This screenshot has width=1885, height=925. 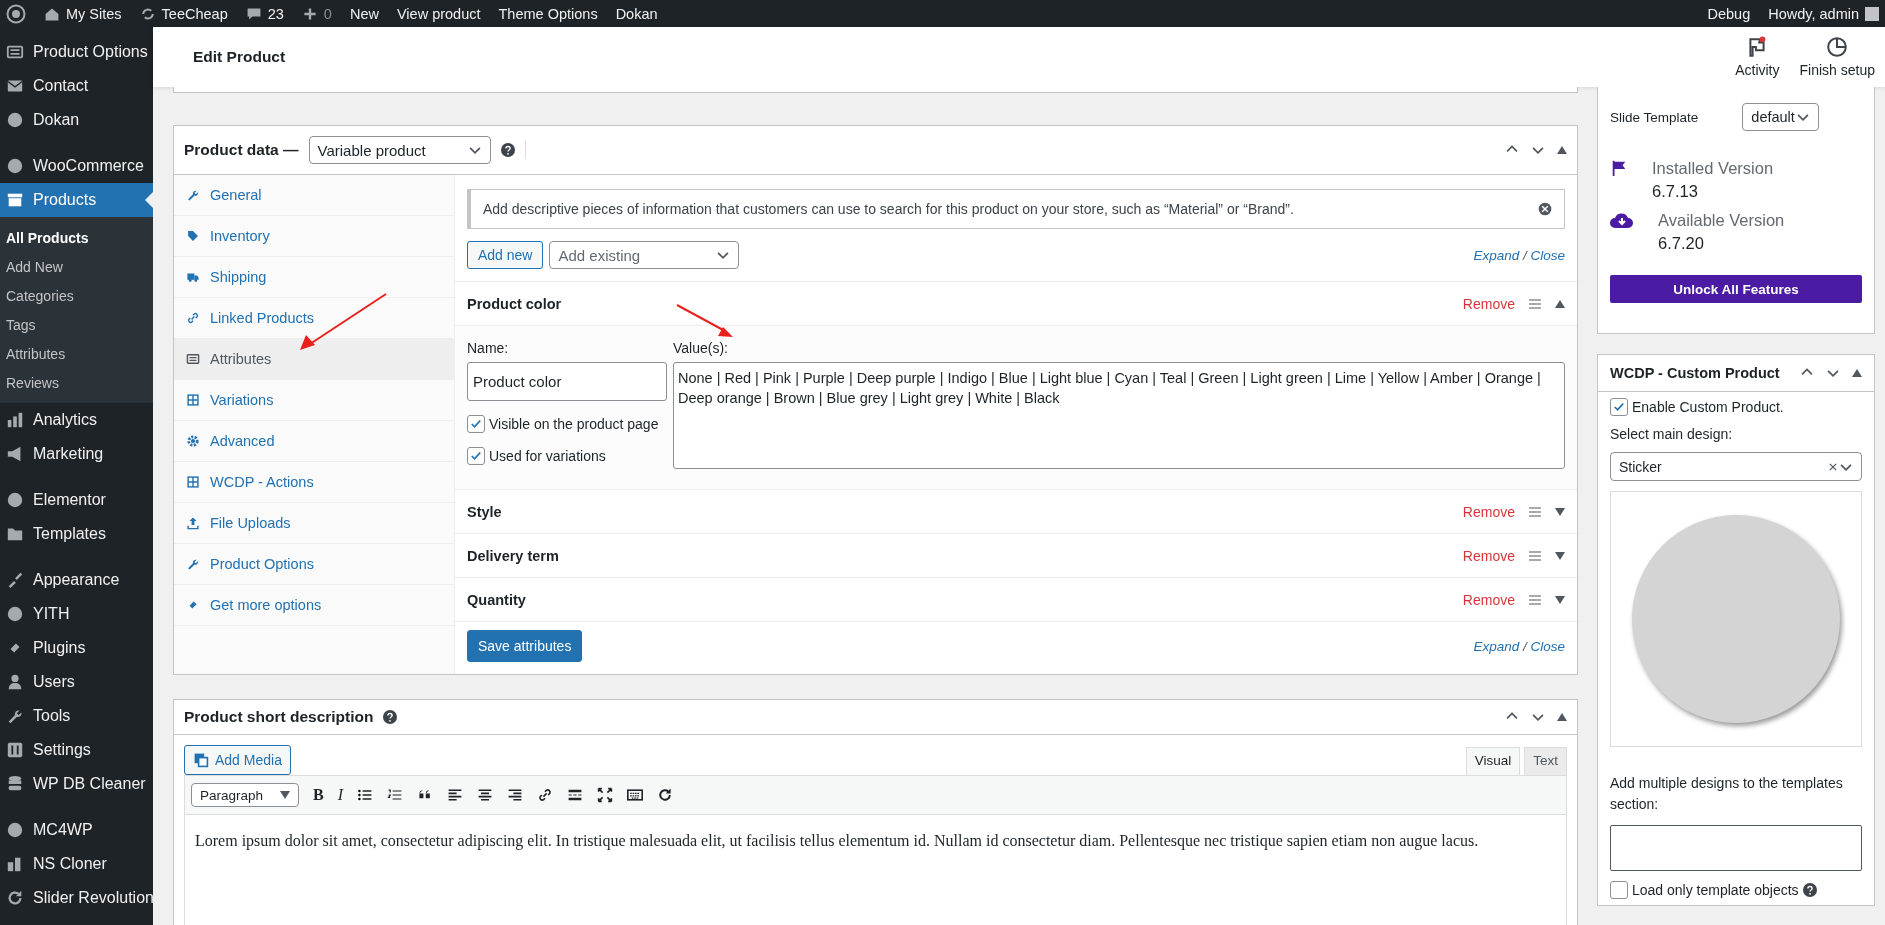 What do you see at coordinates (76, 534) in the screenshot?
I see `sidebar-item: Templates` at bounding box center [76, 534].